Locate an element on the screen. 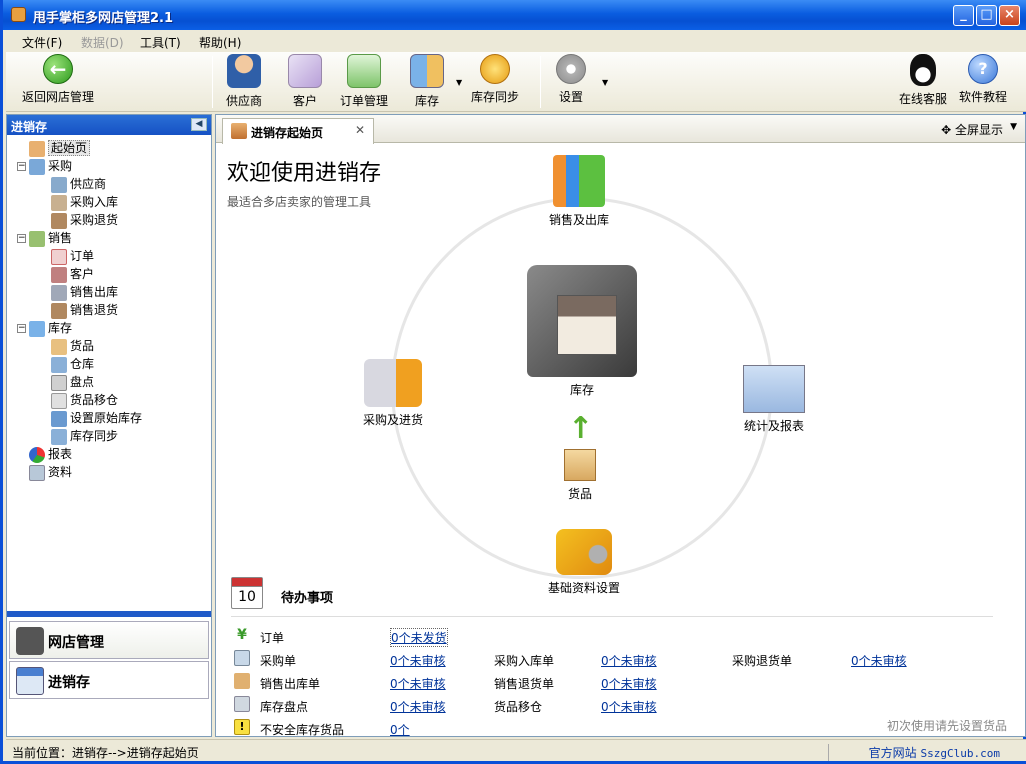  data-icon is located at coordinates (37, 472).